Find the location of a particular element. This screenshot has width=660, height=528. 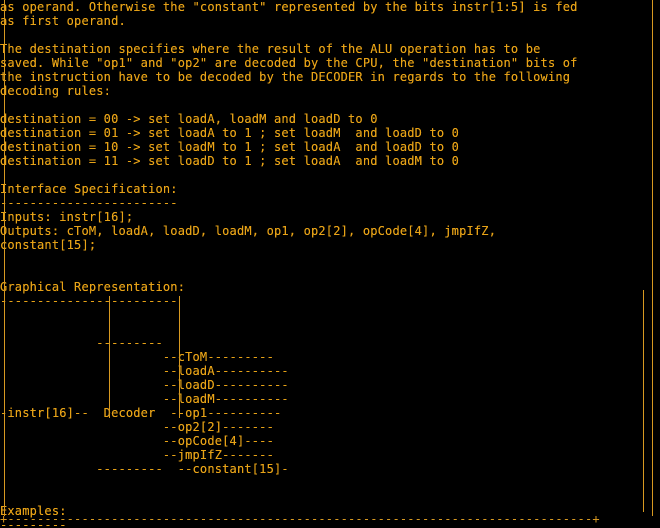

ascii-table-right-rule is located at coordinates (643, 401).